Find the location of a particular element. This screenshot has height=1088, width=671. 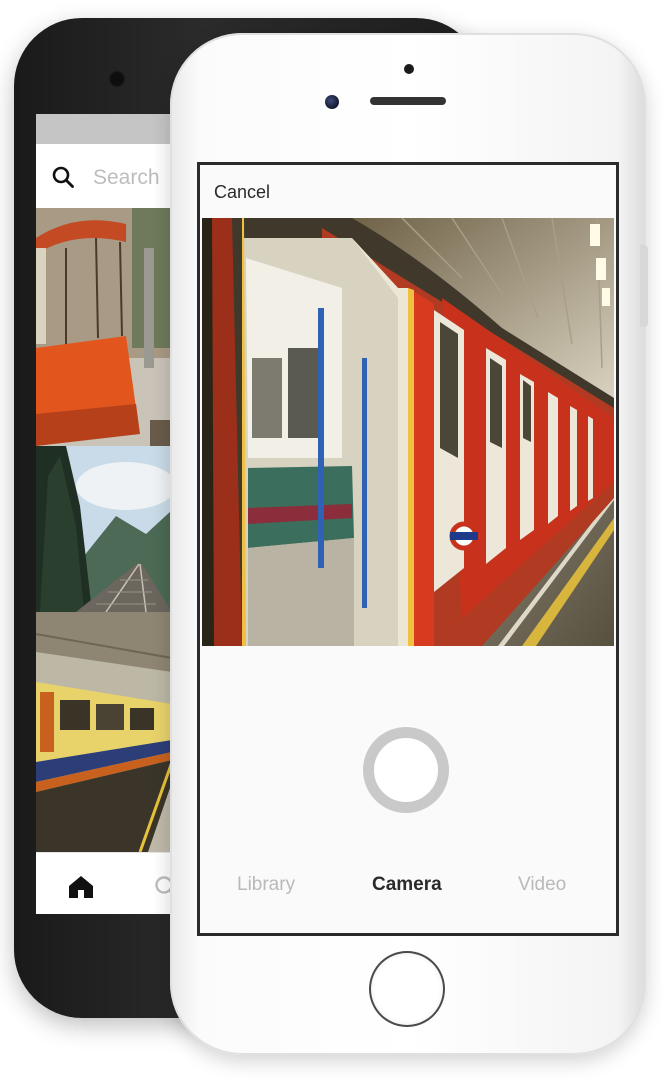

grid-photo-forest is located at coordinates (104, 529).